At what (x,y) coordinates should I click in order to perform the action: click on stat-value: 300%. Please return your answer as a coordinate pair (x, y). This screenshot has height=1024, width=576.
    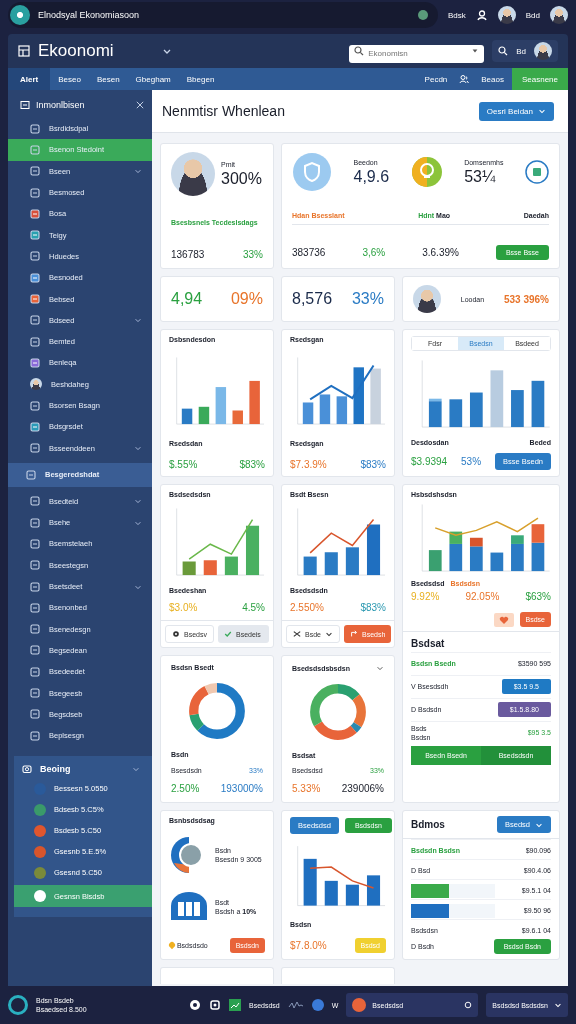
    Looking at the image, I should click on (241, 178).